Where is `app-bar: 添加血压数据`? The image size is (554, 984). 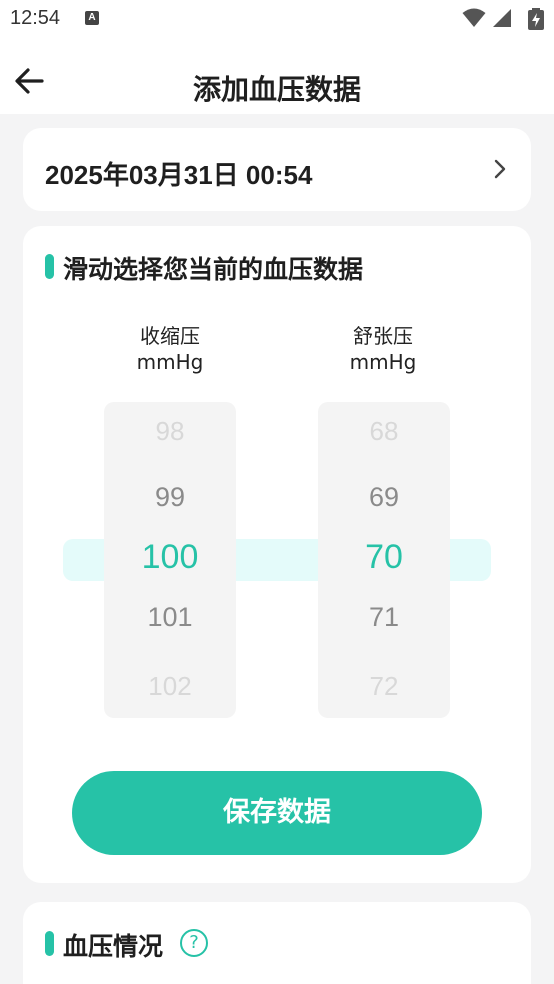 app-bar: 添加血压数据 is located at coordinates (277, 76).